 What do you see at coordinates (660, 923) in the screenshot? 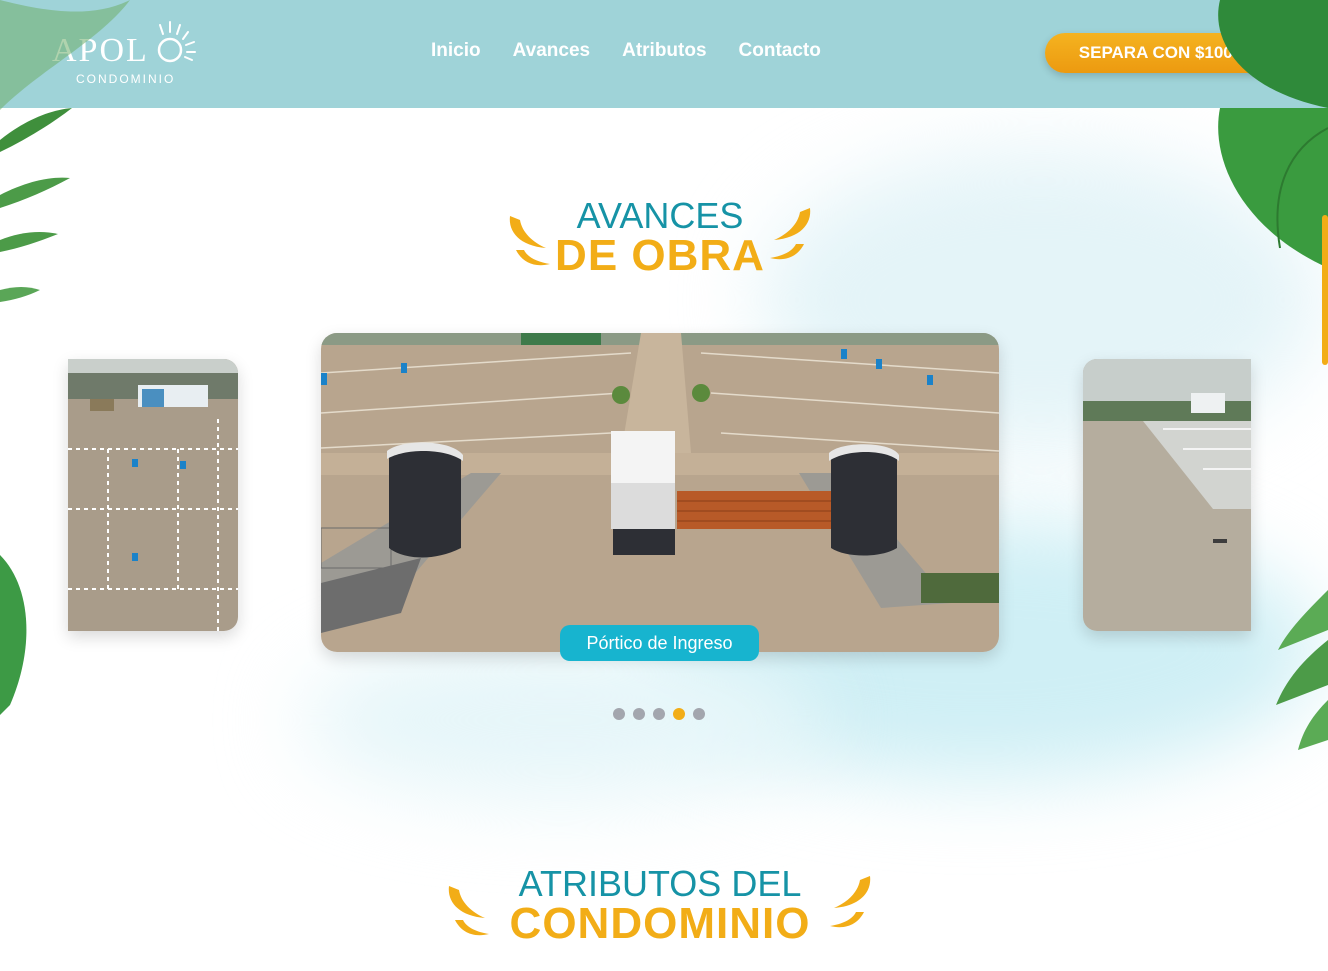
I see `atributos-title-bottom: CONDOMINIO` at bounding box center [660, 923].